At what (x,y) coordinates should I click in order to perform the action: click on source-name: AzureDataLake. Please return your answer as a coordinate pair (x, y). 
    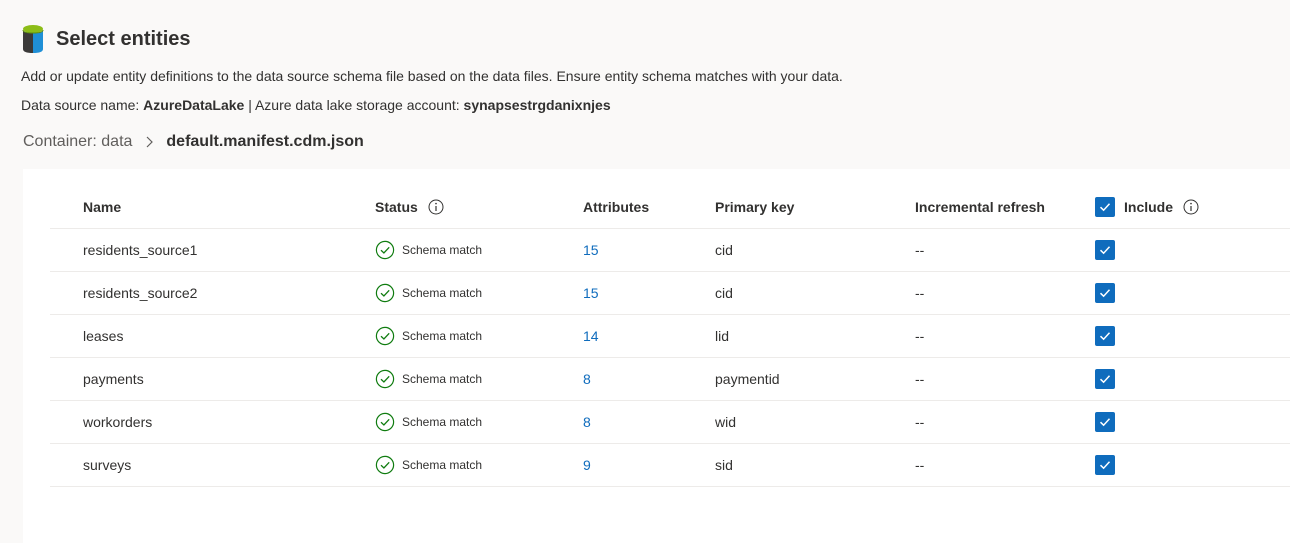
    Looking at the image, I should click on (194, 105).